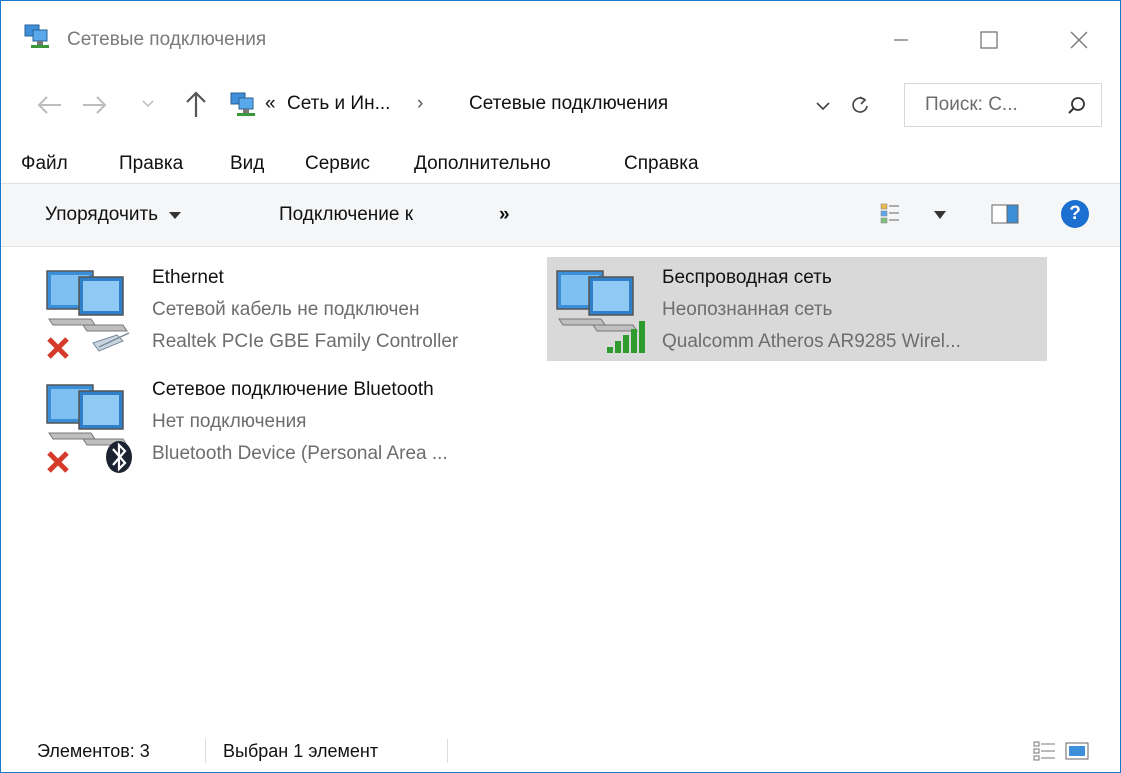 This screenshot has width=1121, height=773. Describe the element at coordinates (44, 164) in the screenshot. I see `menu-file: Файл` at that location.